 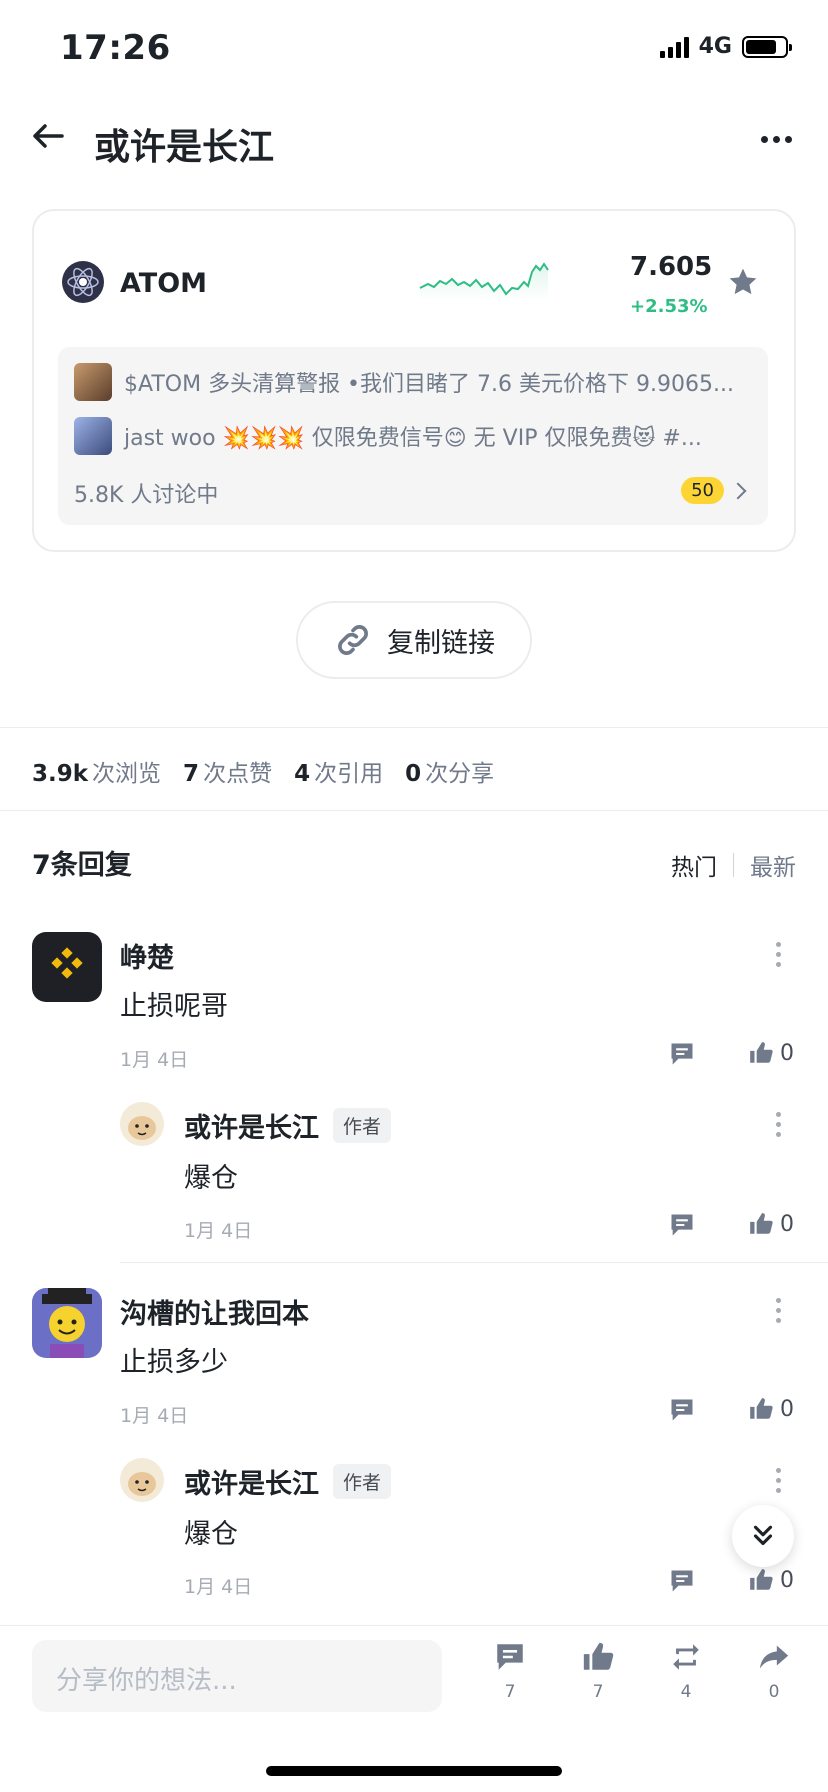 I want to click on link-icon, so click(x=353, y=640).